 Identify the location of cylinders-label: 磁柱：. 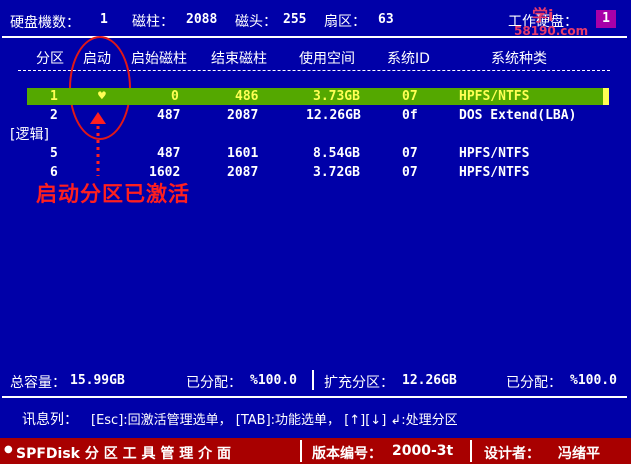
(153, 22).